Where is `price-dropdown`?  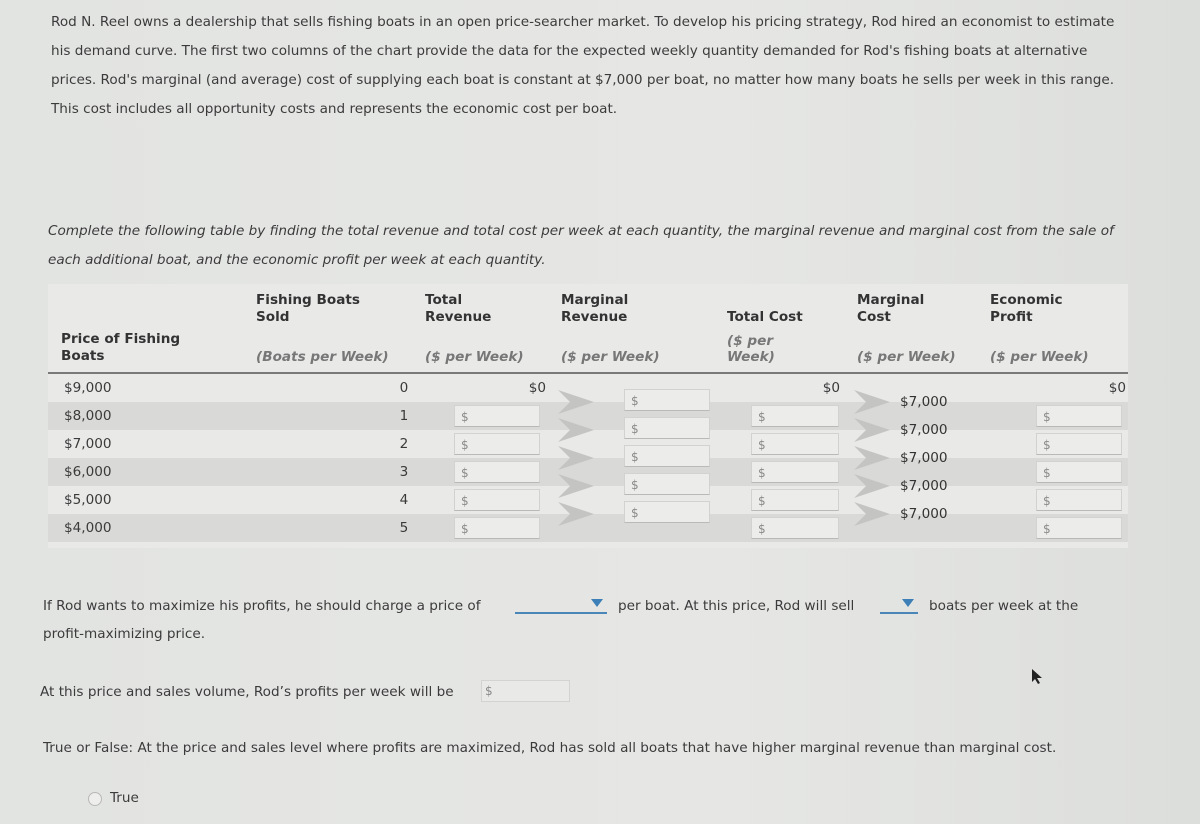
price-dropdown is located at coordinates (561, 605).